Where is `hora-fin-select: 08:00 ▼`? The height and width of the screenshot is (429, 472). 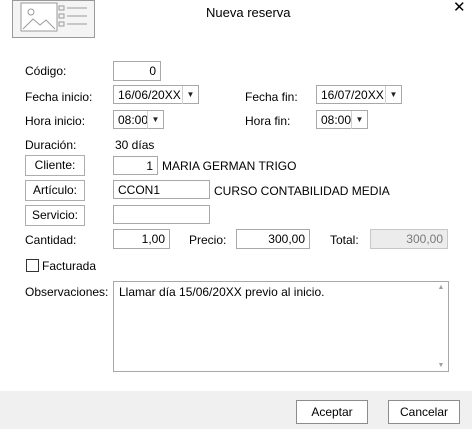
hora-fin-select: 08:00 ▼ is located at coordinates (342, 119).